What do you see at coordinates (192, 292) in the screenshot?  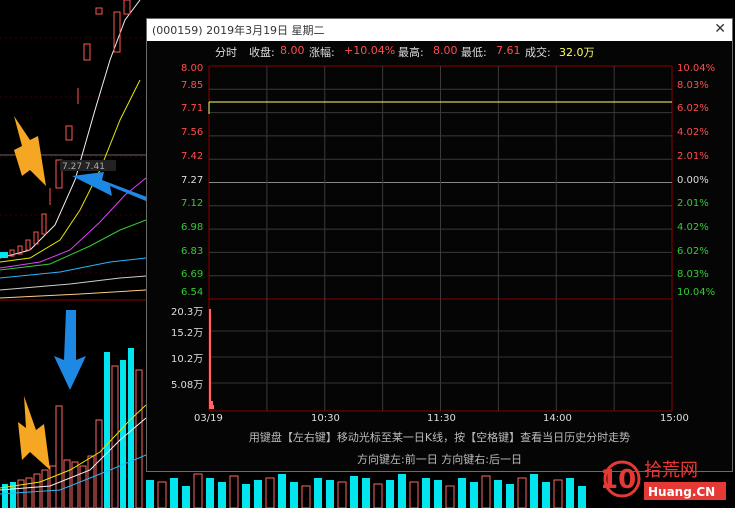 I see `price-tick: 6.54` at bounding box center [192, 292].